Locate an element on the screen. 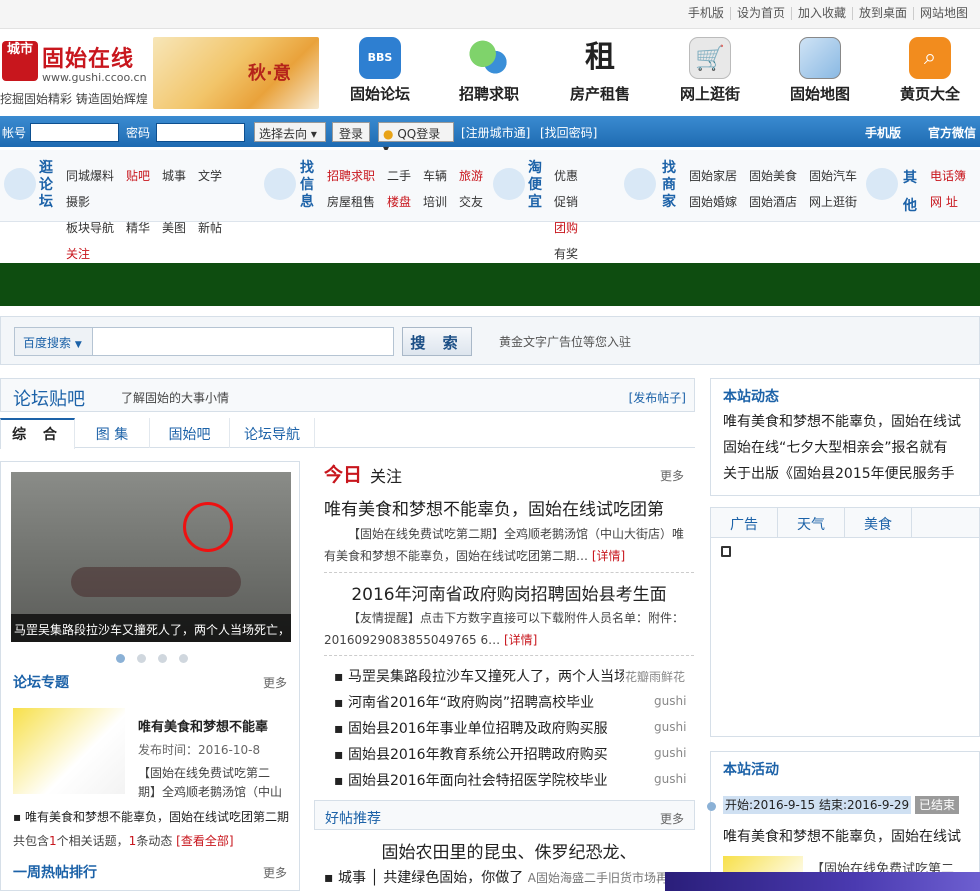 Image resolution: width=980 pixels, height=891 pixels. view-all-link: [查看全部] is located at coordinates (204, 841).